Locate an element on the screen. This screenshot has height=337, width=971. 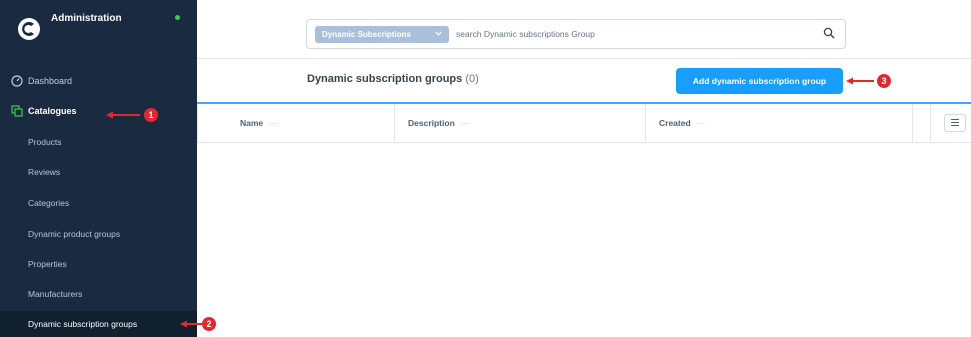
column-header-name: Name ··· is located at coordinates (259, 123).